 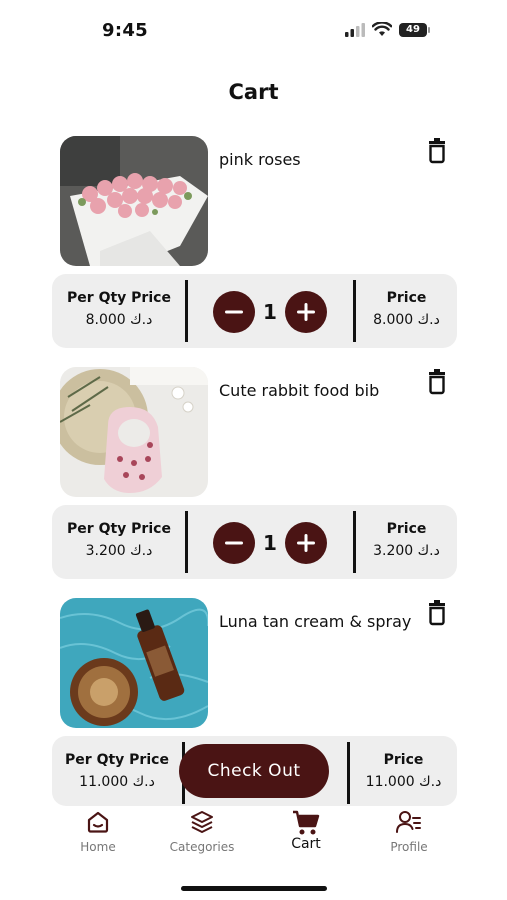 I want to click on tab-home: Home, so click(x=98, y=830).